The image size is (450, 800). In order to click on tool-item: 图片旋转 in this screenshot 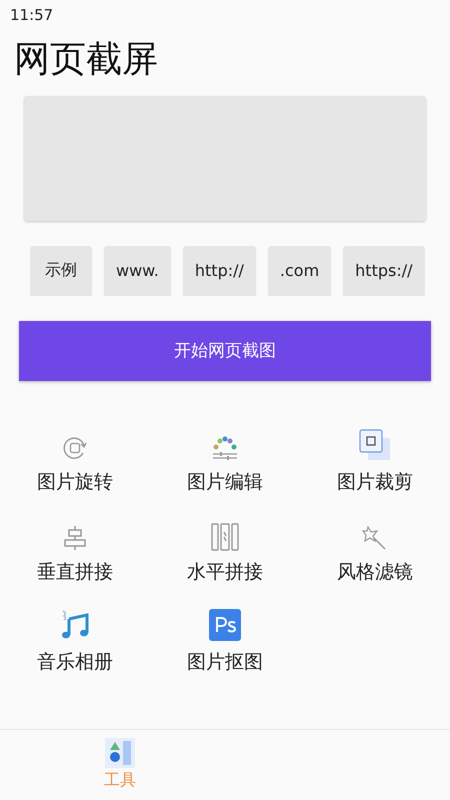, I will do `click(75, 458)`.